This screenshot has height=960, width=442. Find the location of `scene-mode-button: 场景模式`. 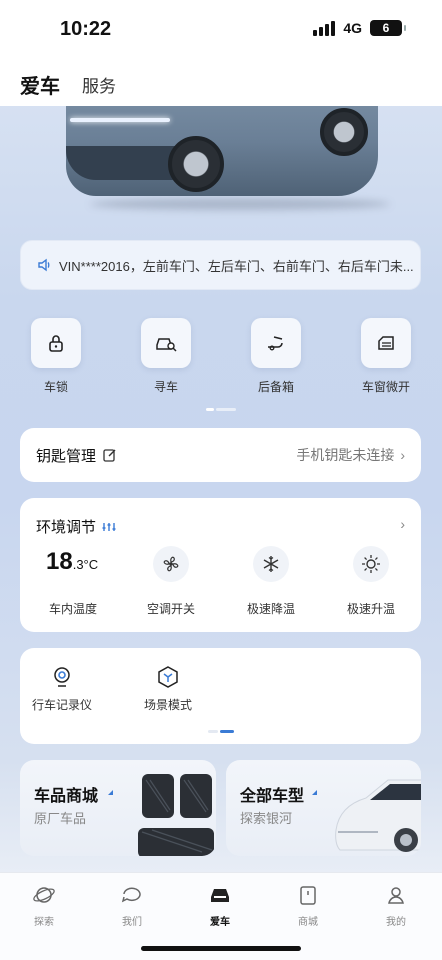

scene-mode-button: 场景模式 is located at coordinates (168, 689).